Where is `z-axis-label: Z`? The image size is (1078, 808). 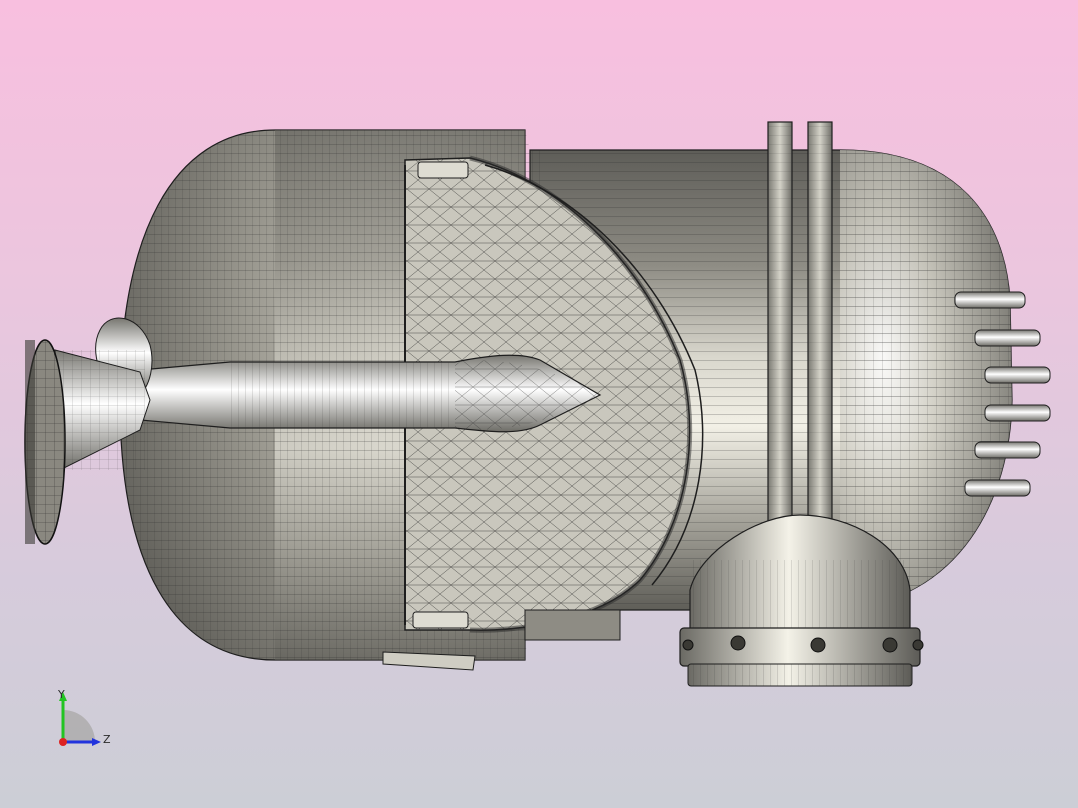 z-axis-label: Z is located at coordinates (107, 739).